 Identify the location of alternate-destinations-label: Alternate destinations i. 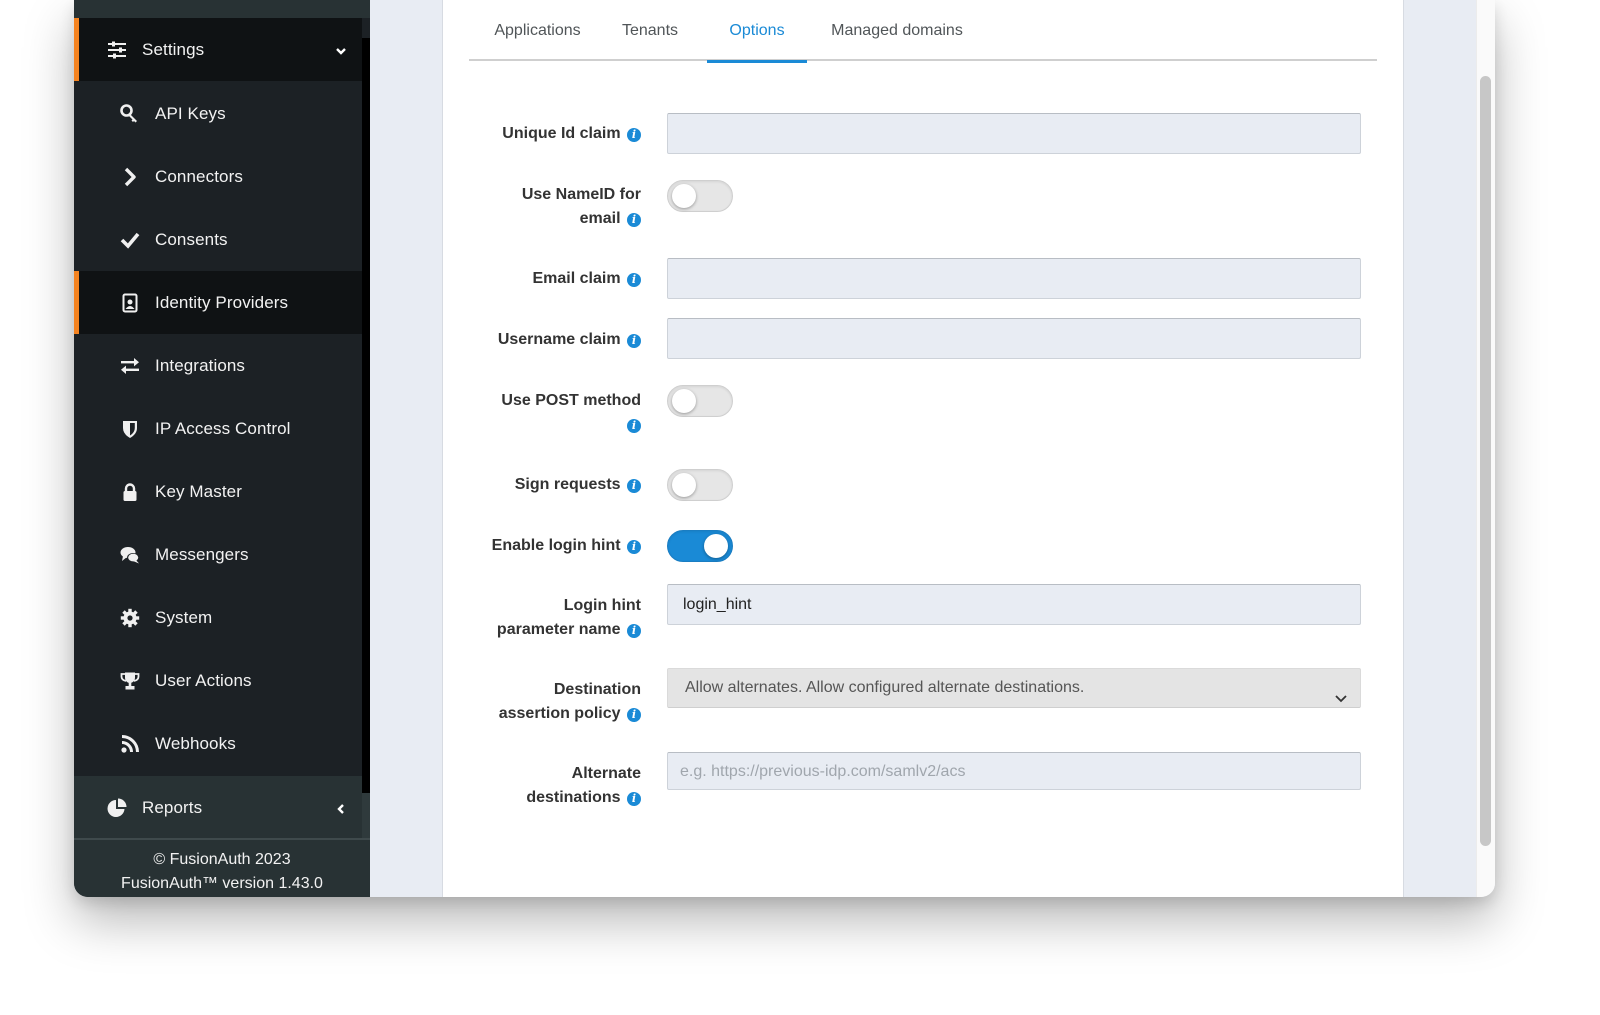
(583, 785).